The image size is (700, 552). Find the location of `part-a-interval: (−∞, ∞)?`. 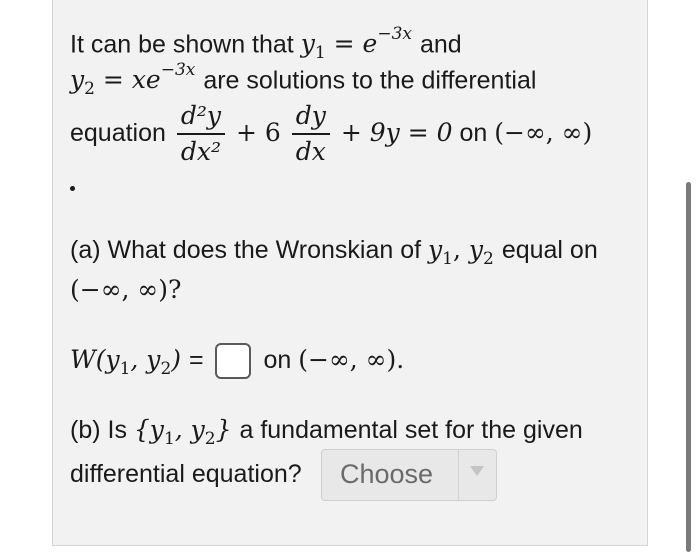

part-a-interval: (−∞, ∞)? is located at coordinates (126, 289).